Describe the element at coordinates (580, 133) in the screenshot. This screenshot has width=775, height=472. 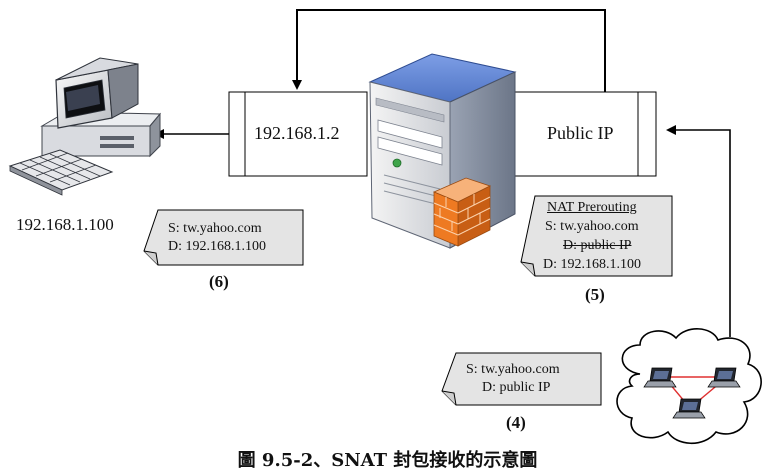
I see `public-interface-label: Public IP` at that location.